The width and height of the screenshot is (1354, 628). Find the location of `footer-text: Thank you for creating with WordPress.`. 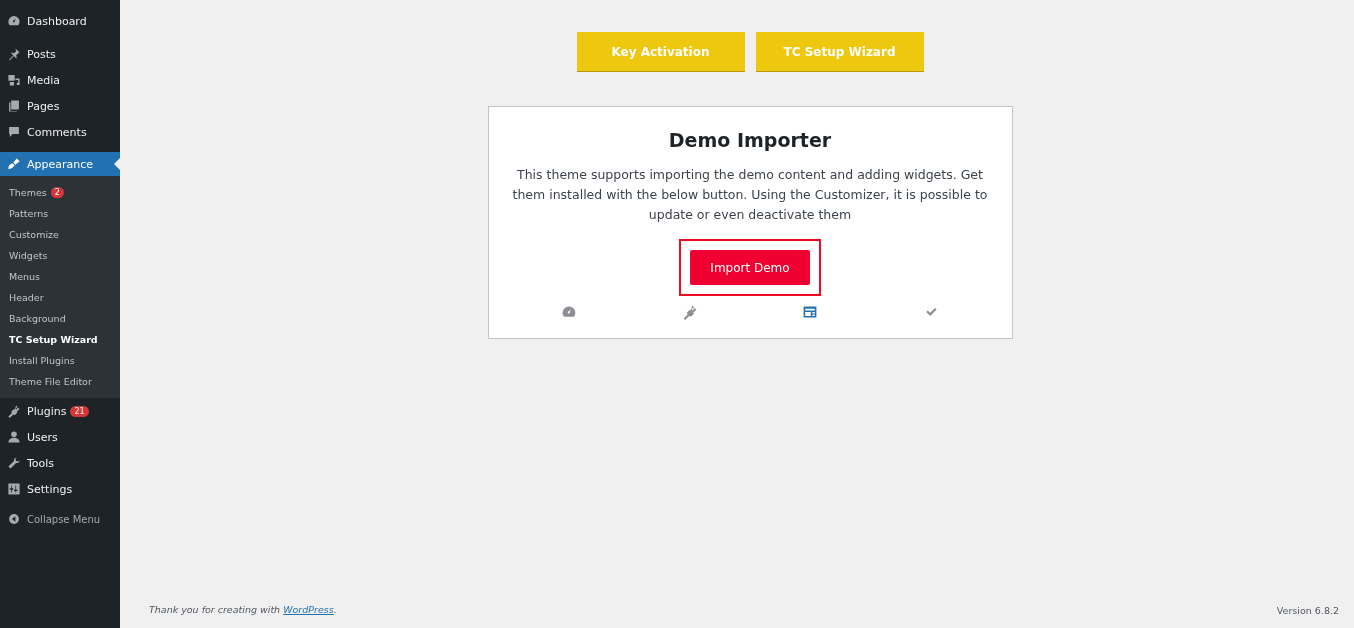

footer-text: Thank you for creating with WordPress. is located at coordinates (243, 610).